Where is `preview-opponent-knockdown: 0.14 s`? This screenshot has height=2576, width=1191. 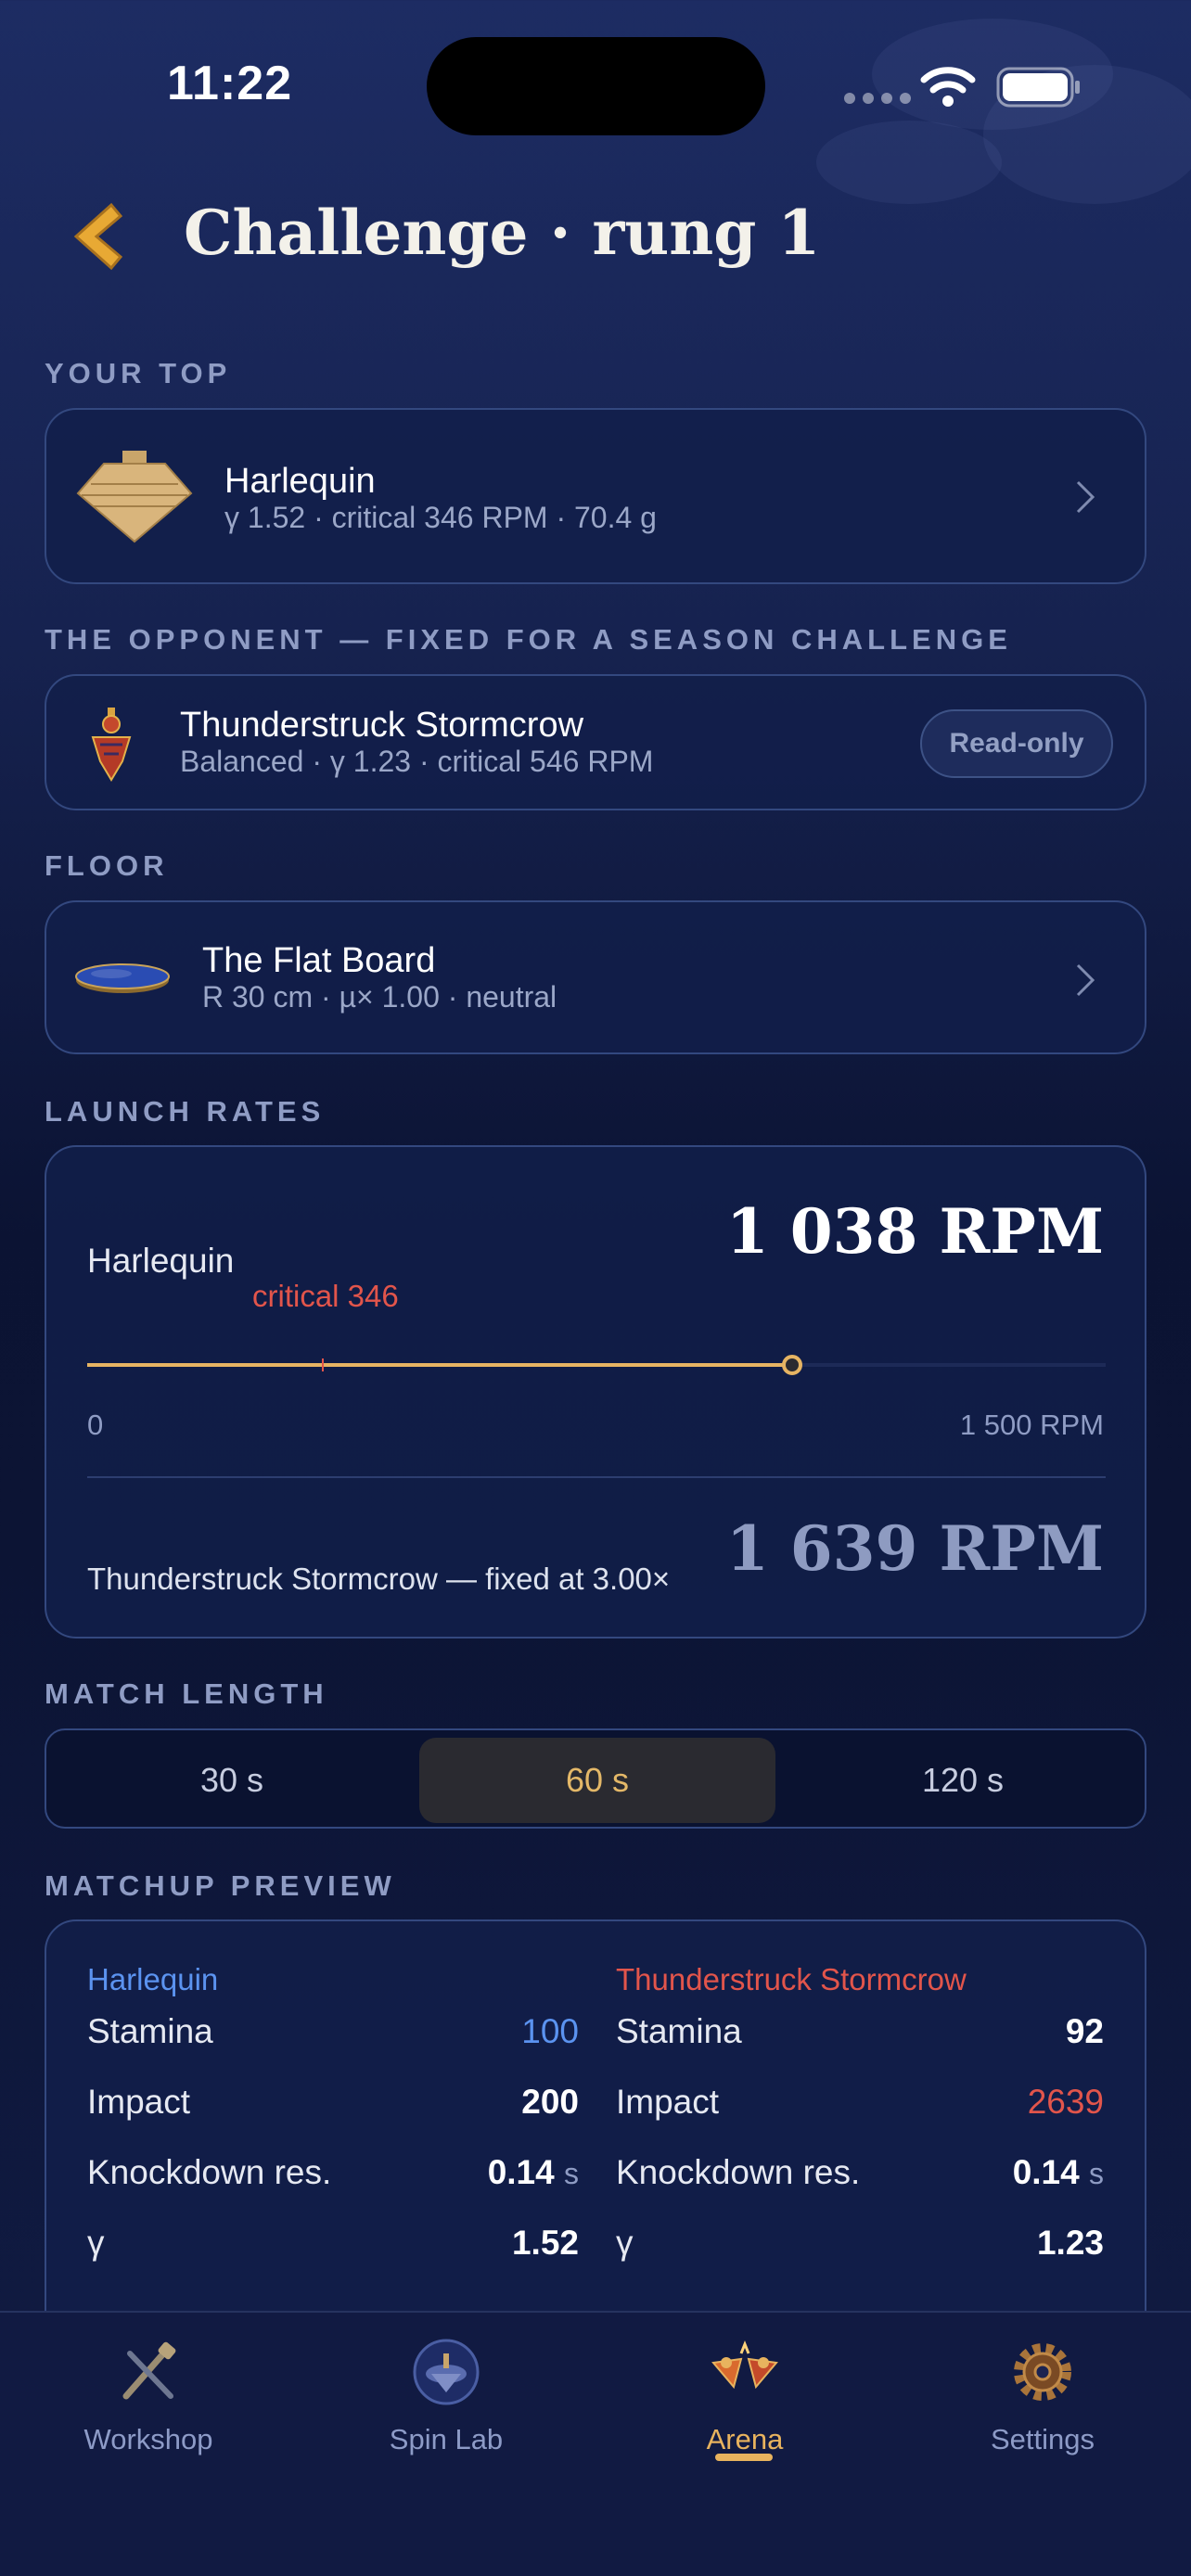
preview-opponent-knockdown: 0.14 s is located at coordinates (1058, 2172).